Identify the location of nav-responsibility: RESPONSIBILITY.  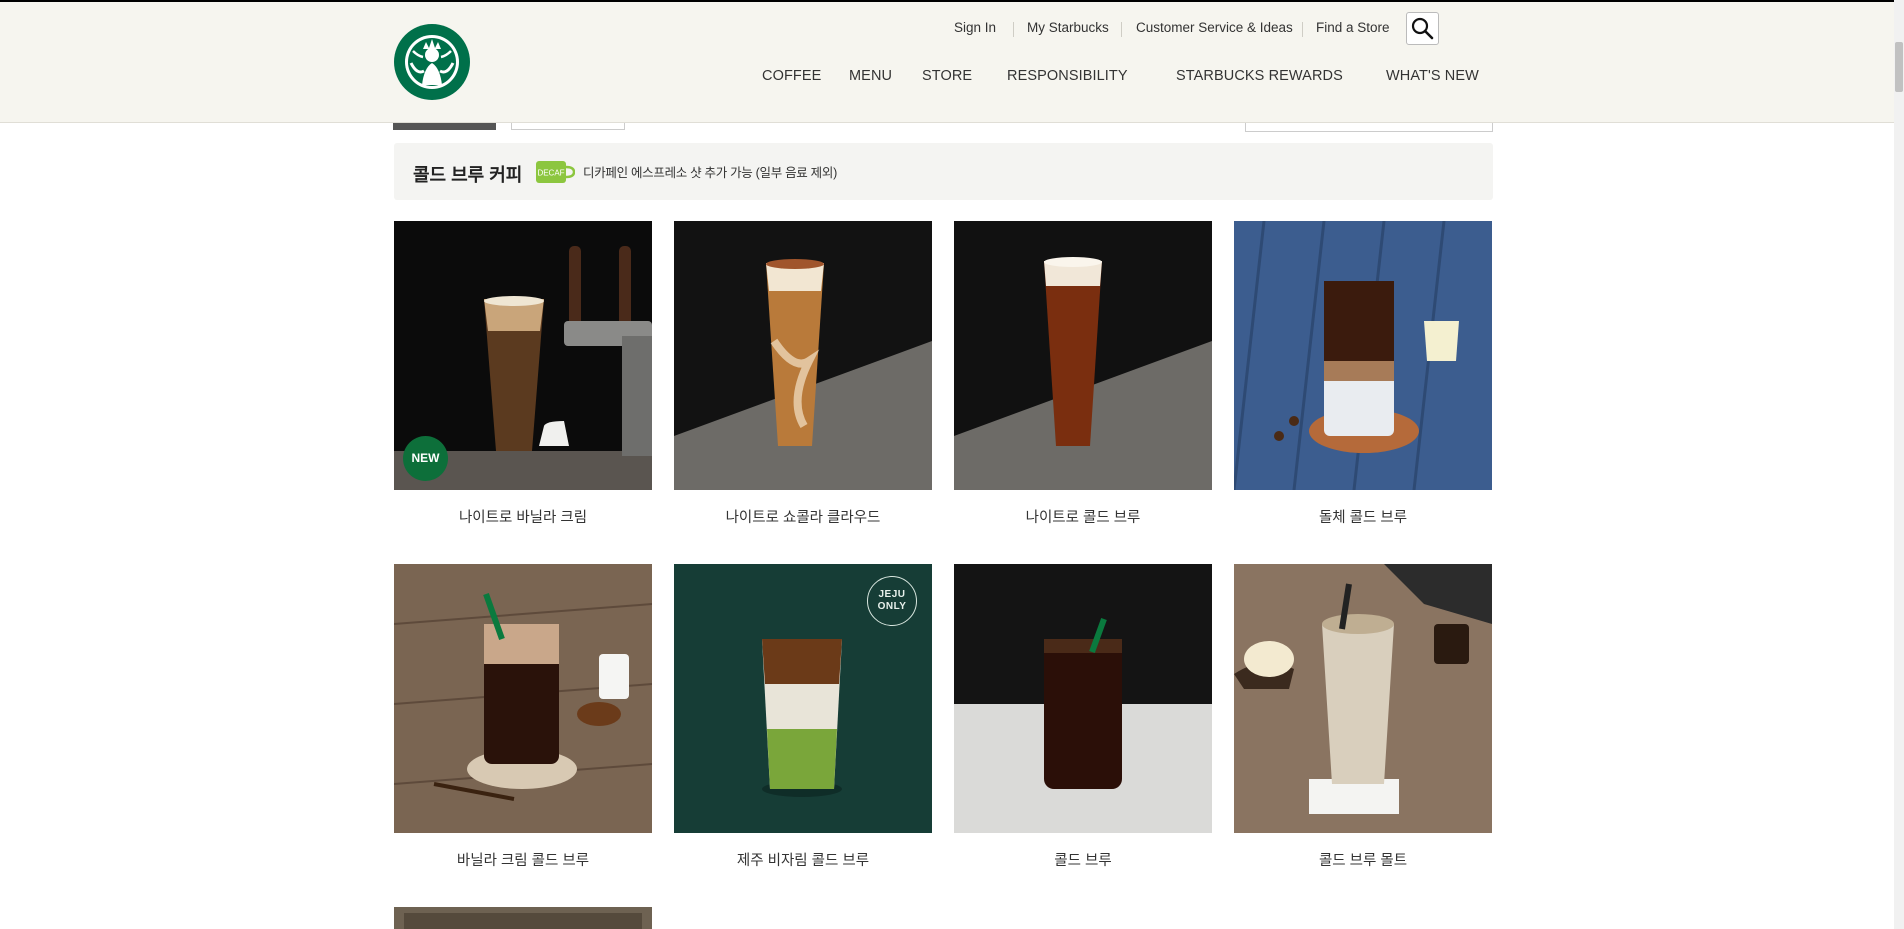
(1067, 76).